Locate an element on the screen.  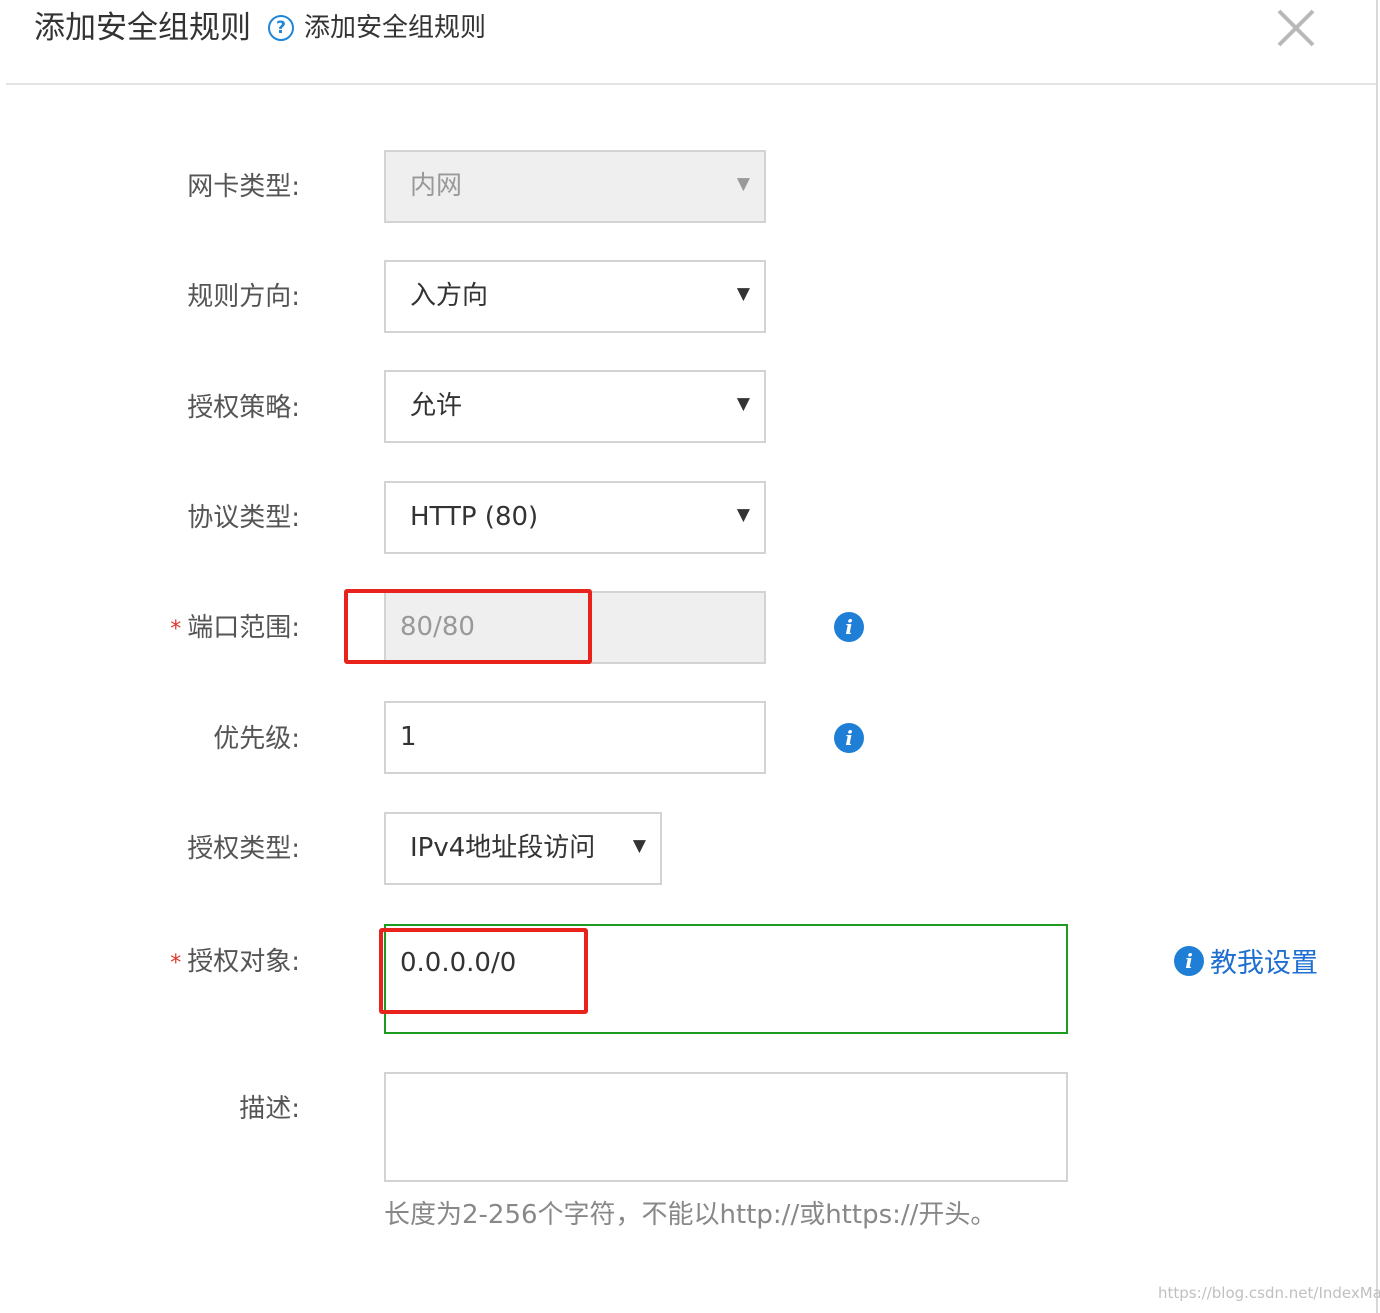
port-range-label-text: 端口范围: is located at coordinates (243, 628).